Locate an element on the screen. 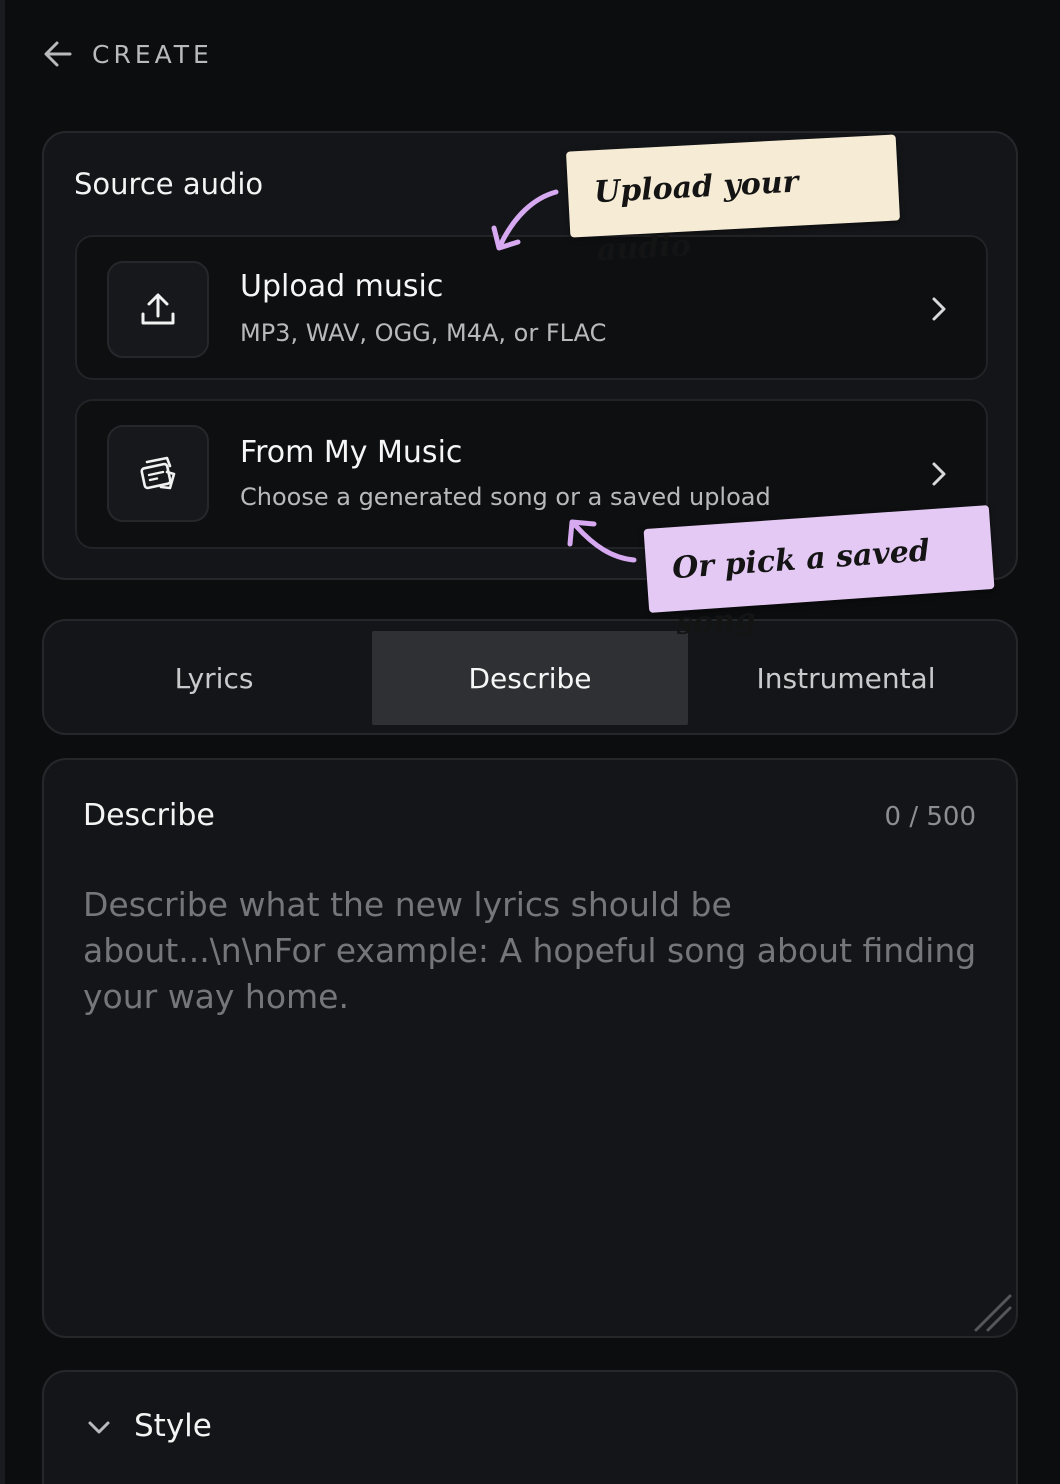 Image resolution: width=1060 pixels, height=1484 pixels. page-title: CREATE is located at coordinates (152, 54).